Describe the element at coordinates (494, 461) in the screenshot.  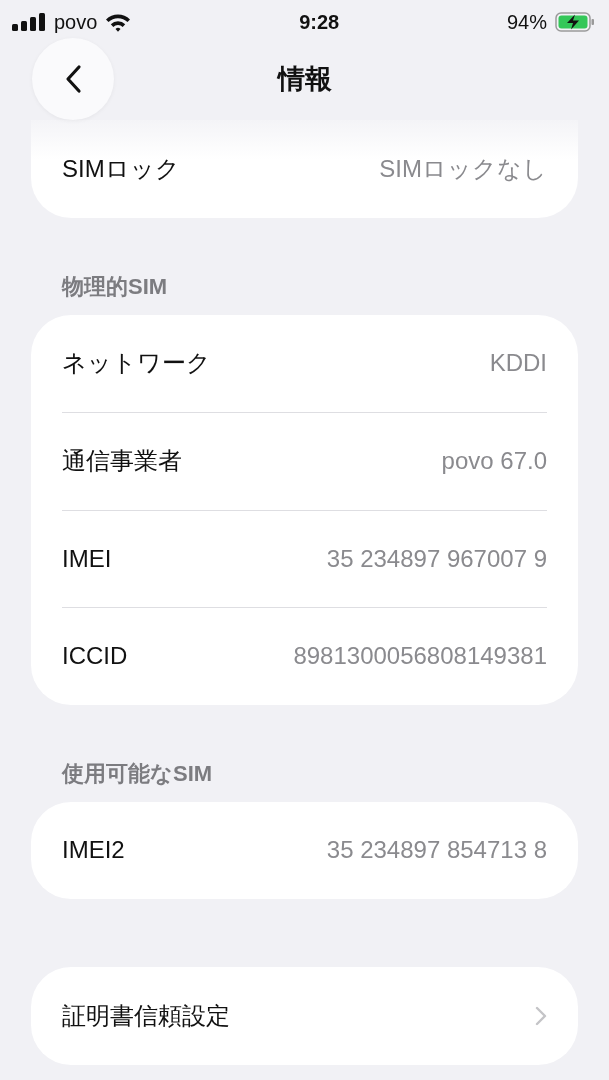
I see `row-value: povo 67.0` at that location.